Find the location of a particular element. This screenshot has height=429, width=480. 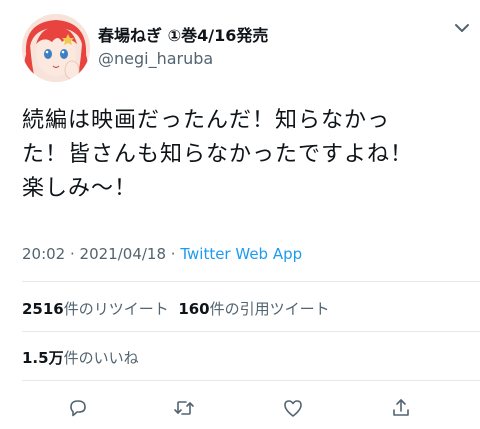

tweet-meta: 20:02 · 2021/04/18 · Twitter Web App is located at coordinates (162, 254).